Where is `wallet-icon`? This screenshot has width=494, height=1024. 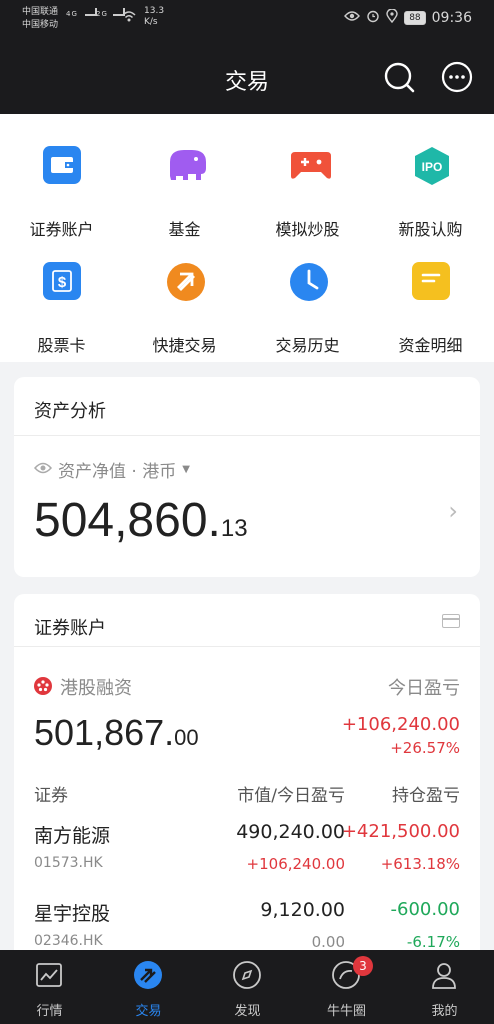
wallet-icon is located at coordinates (62, 165).